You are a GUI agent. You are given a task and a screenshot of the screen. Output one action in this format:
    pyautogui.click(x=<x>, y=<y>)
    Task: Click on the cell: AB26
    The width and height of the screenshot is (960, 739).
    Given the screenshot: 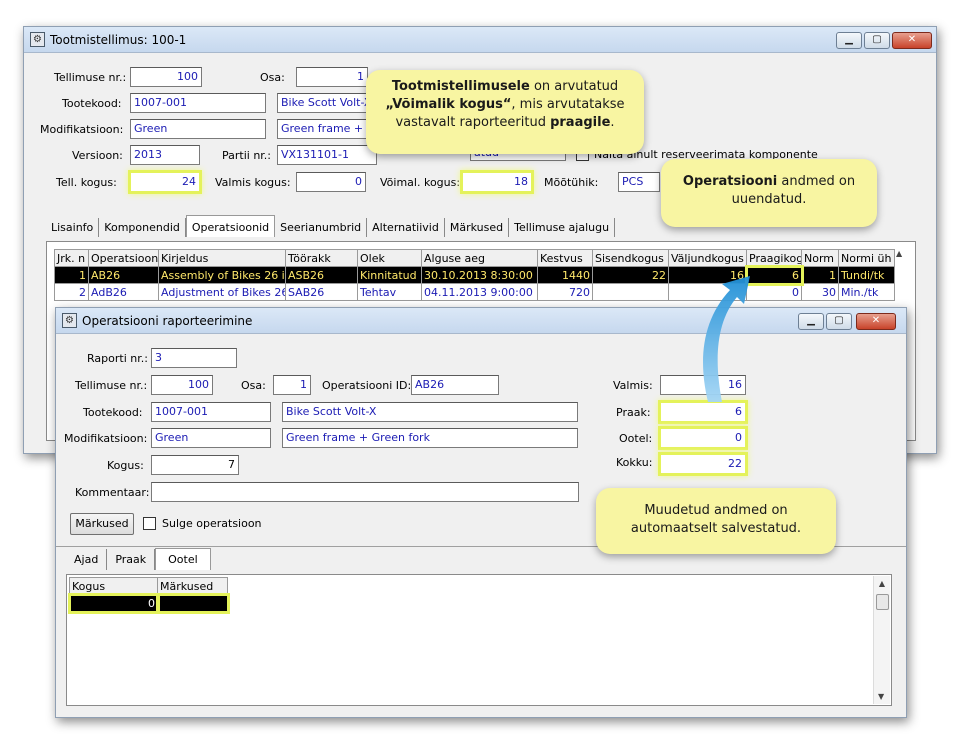 What is the action you would take?
    pyautogui.click(x=123, y=275)
    